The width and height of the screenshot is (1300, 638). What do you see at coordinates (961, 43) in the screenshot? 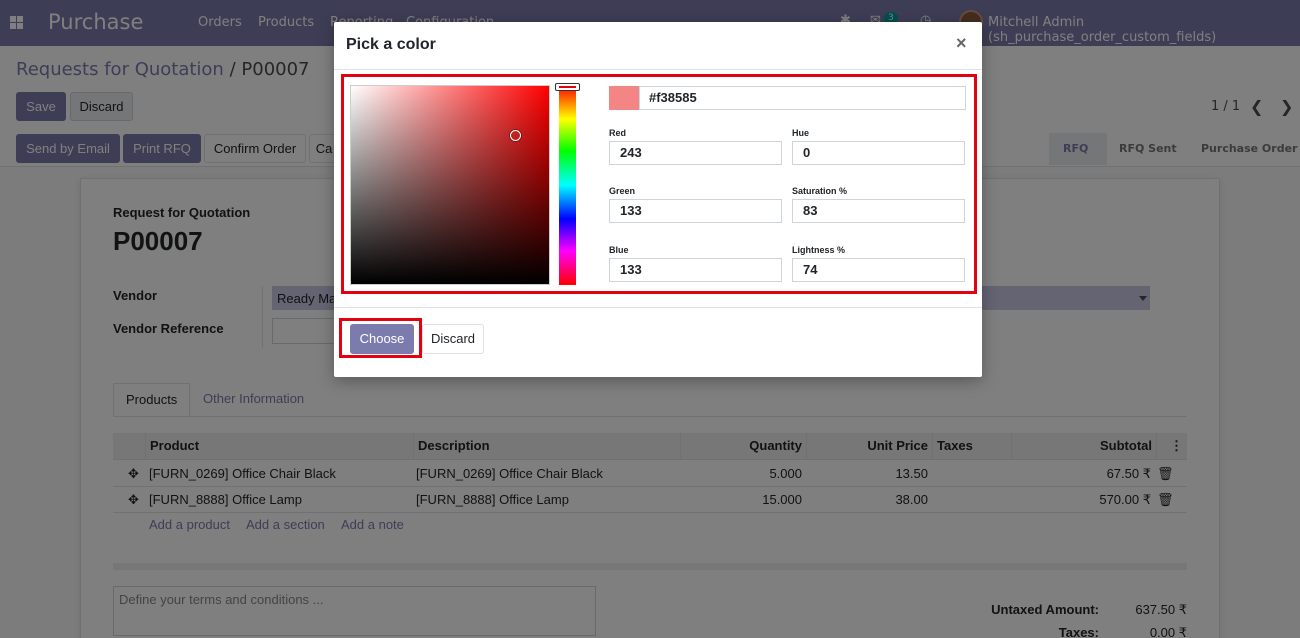
I see `close-icon: ×` at bounding box center [961, 43].